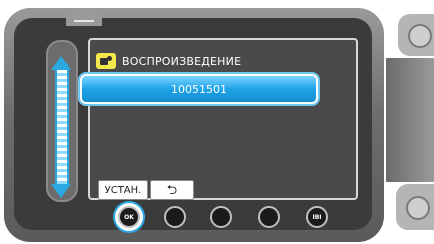 The width and height of the screenshot is (434, 244). I want to click on back-button: ⮌, so click(172, 190).